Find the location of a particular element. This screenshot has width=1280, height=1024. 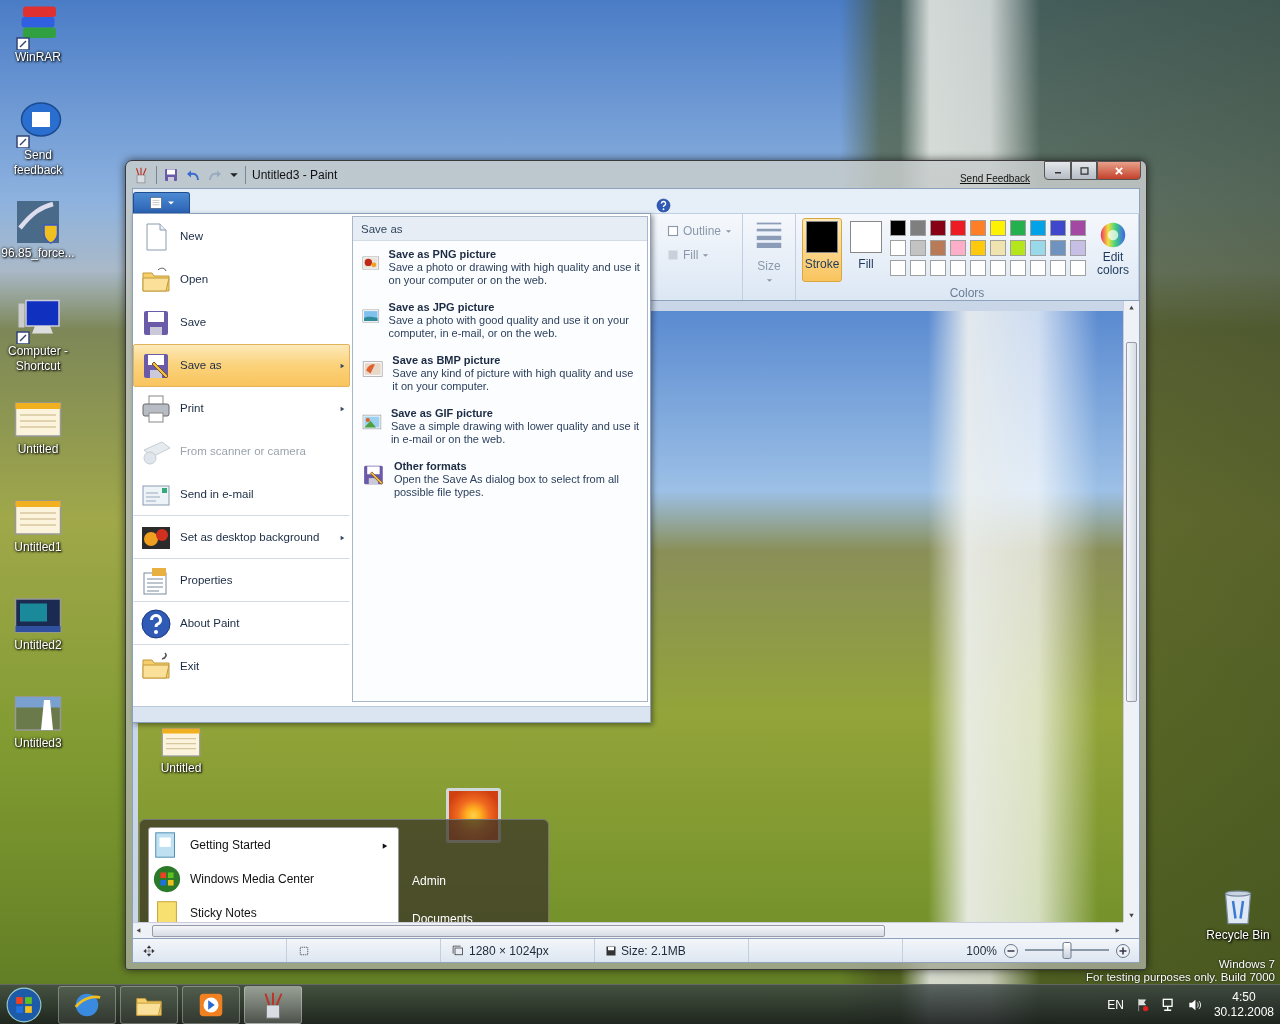

save-format-option: Save as JPG picture Save a photo with good quality and use it on your computer, in e-mail, or on the web. is located at coordinates (500, 320).